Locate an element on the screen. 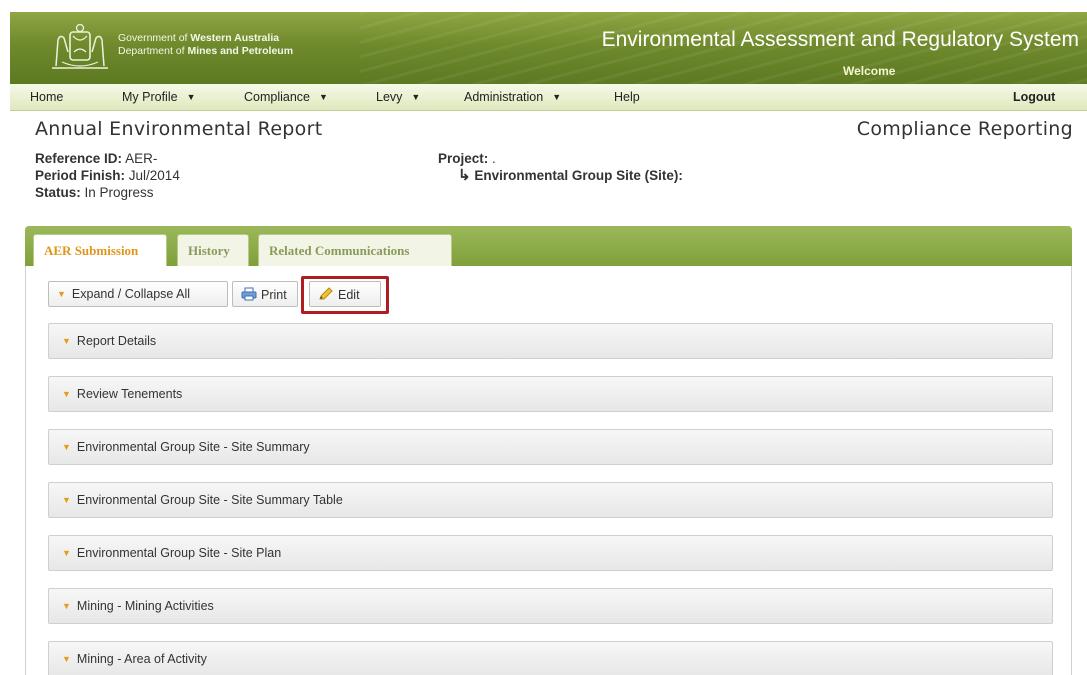  nav-home: Home is located at coordinates (46, 97).